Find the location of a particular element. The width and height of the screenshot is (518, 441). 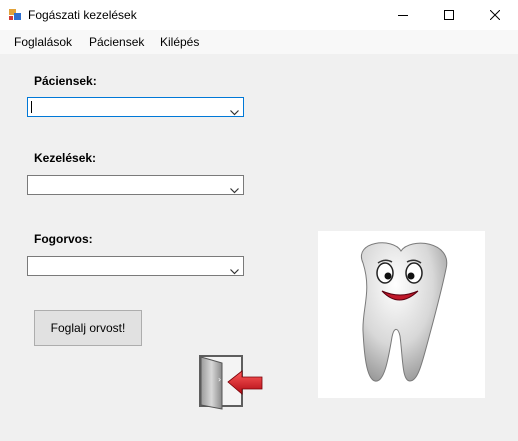

exit-door-icon: › is located at coordinates (231, 382).